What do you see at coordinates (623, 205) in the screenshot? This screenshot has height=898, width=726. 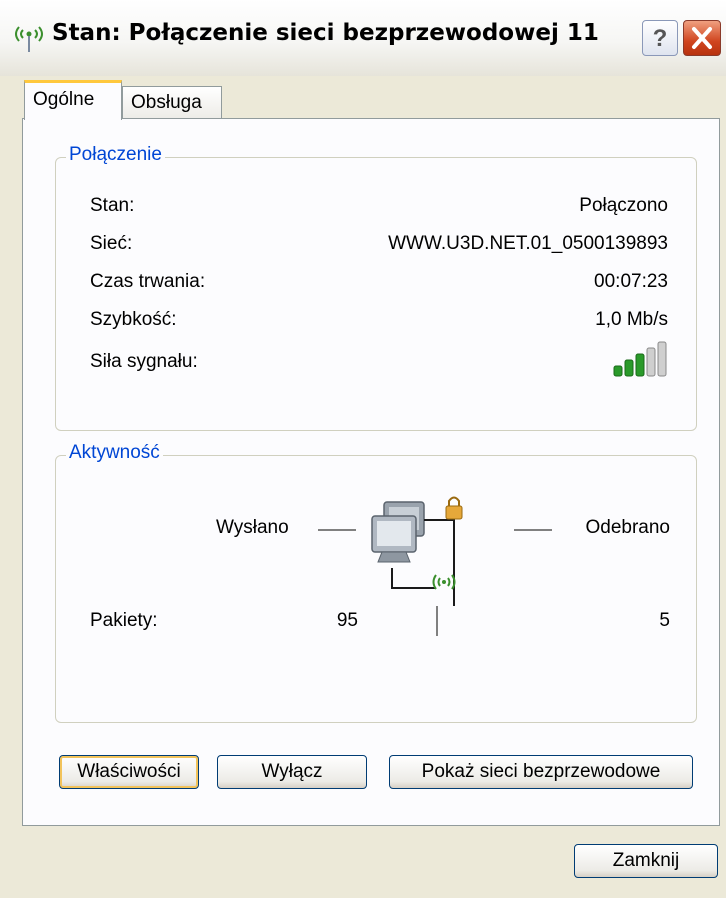 I see `status-value: Połączono` at bounding box center [623, 205].